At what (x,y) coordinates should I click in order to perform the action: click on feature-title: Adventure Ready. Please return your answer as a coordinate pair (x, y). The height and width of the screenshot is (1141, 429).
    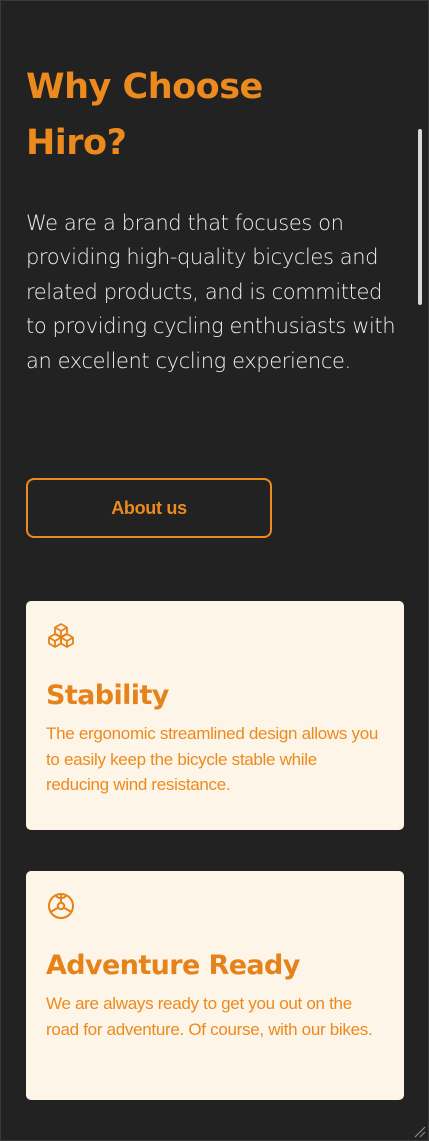
    Looking at the image, I should click on (173, 965).